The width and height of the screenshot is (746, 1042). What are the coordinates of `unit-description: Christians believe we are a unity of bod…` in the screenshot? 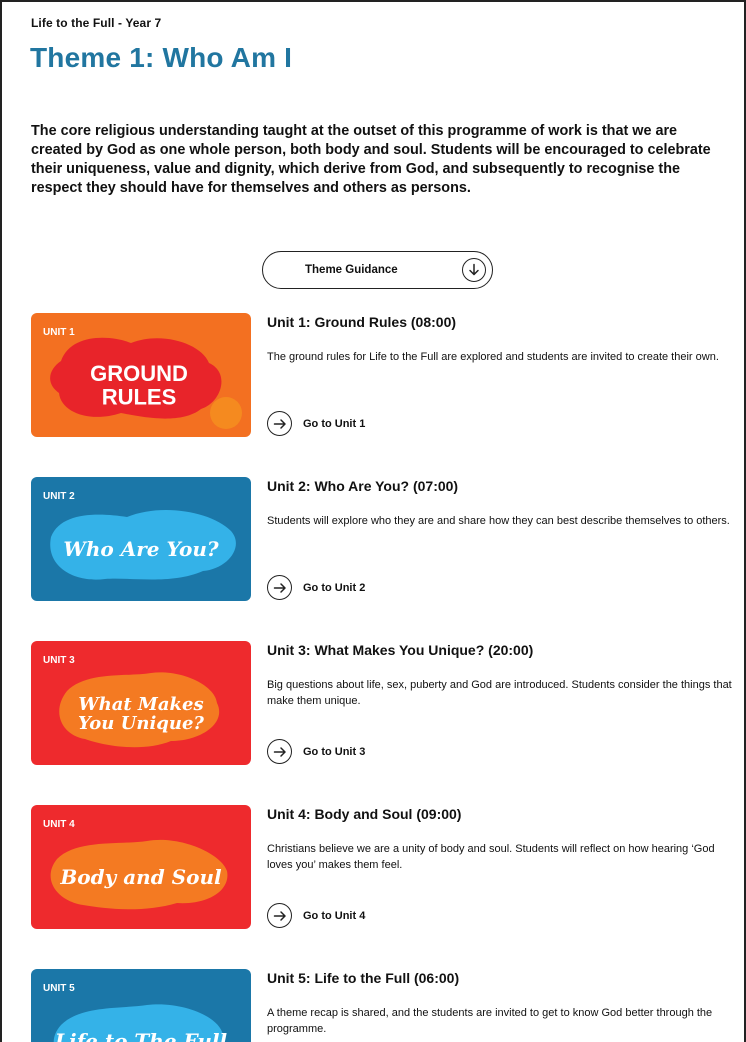 It's located at (491, 857).